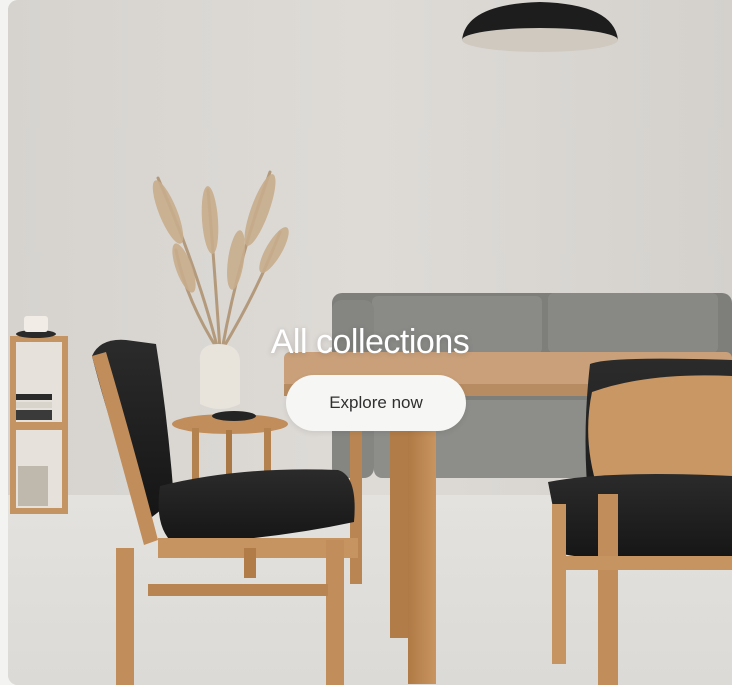 Image resolution: width=732 pixels, height=685 pixels. Describe the element at coordinates (376, 403) in the screenshot. I see `explore-now-button: Explore now` at that location.